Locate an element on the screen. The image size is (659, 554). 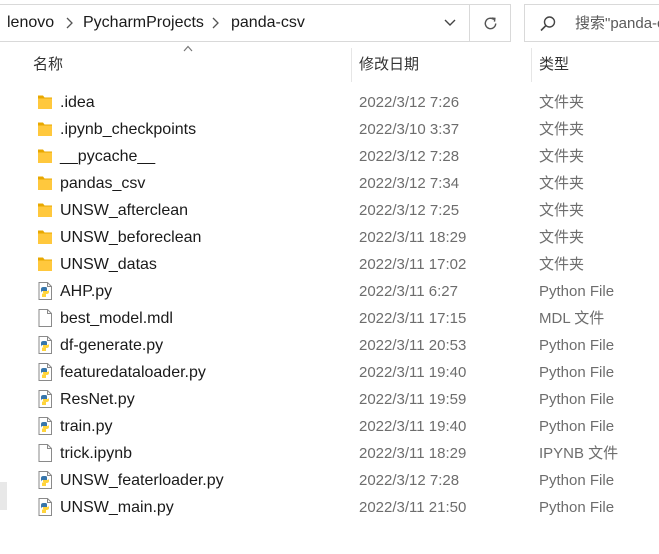
file-row: .idea 2022/3/12 7:26 文件夹 is located at coordinates (340, 102).